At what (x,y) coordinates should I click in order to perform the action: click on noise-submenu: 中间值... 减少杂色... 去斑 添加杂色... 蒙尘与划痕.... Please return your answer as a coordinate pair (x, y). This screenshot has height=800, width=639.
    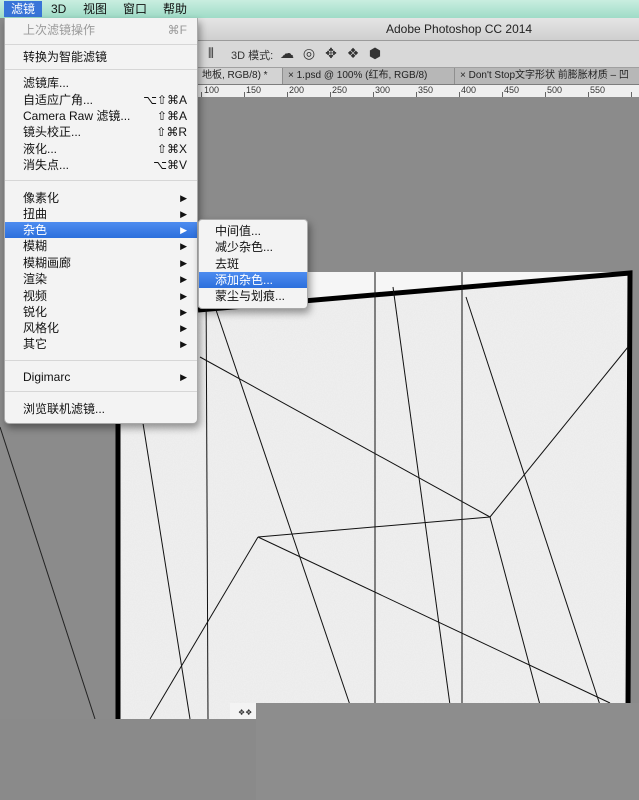
    Looking at the image, I should click on (253, 264).